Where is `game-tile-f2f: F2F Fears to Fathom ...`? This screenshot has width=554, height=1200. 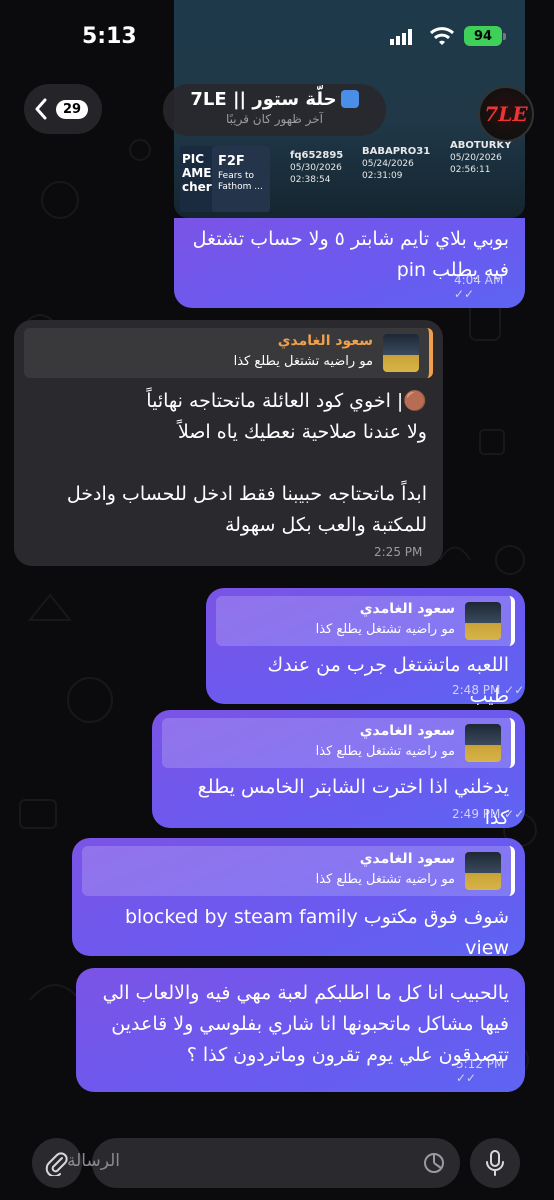
game-tile-f2f: F2F Fears to Fathom ... is located at coordinates (241, 179).